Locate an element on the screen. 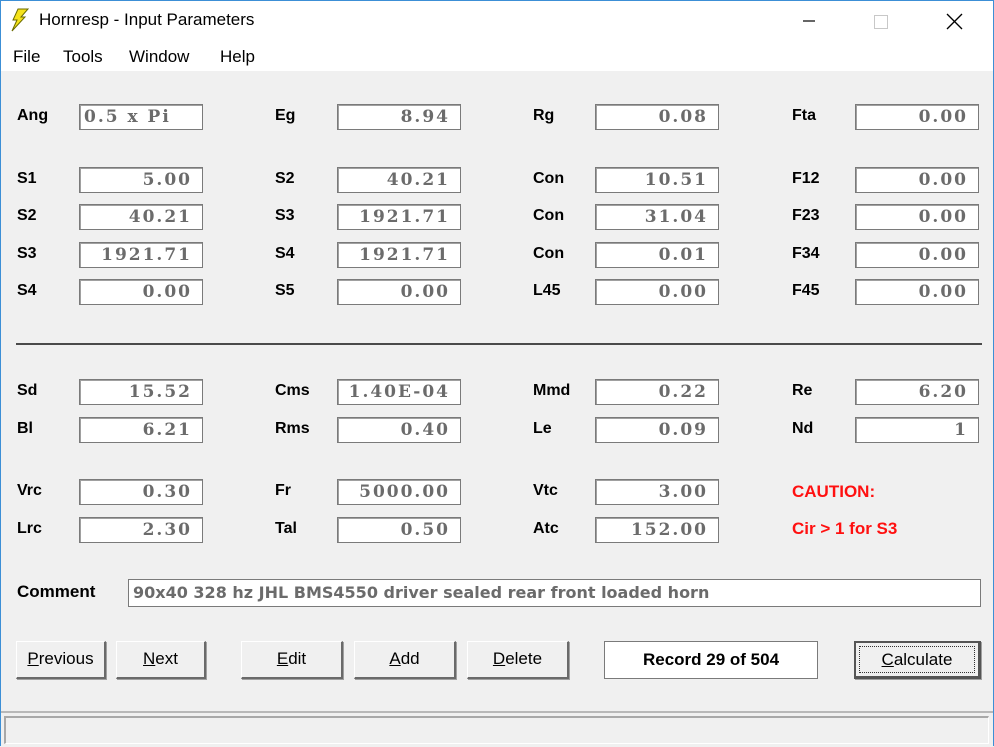 This screenshot has width=994, height=747. param-label-l45-4-2: L45 is located at coordinates (547, 290).